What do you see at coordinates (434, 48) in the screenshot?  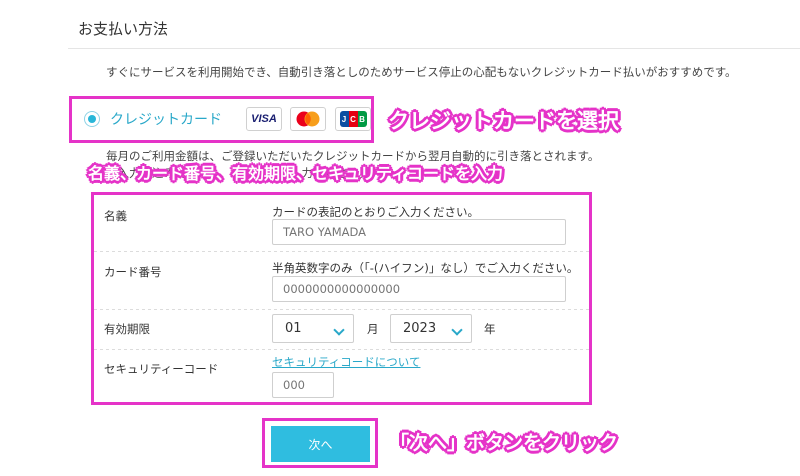 I see `section-divider` at bounding box center [434, 48].